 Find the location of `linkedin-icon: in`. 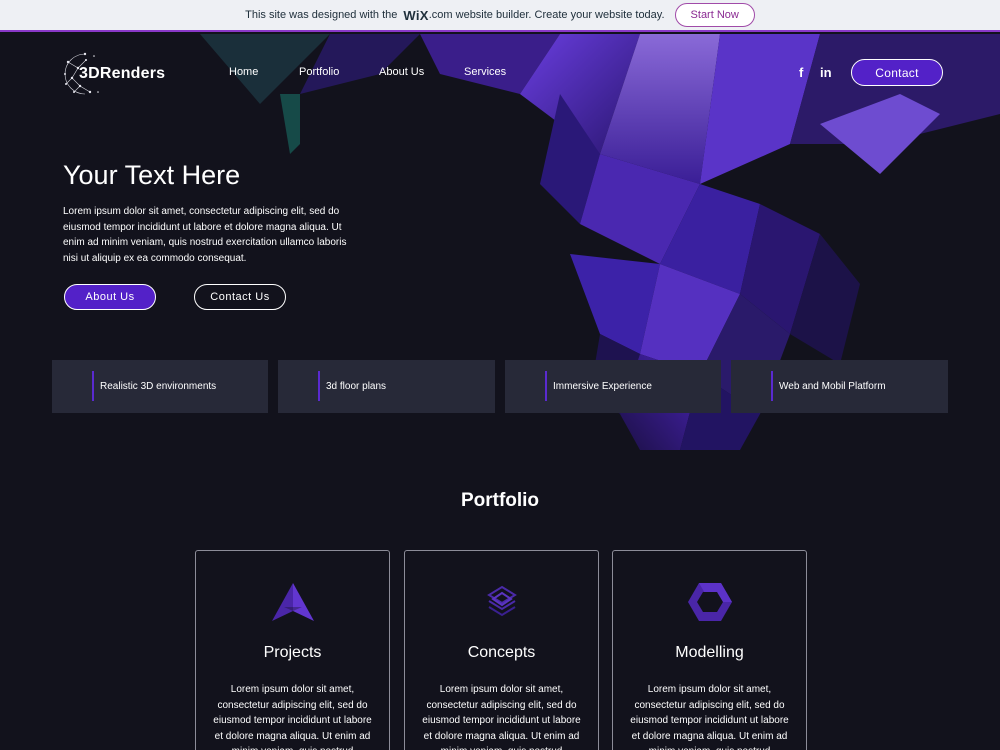

linkedin-icon: in is located at coordinates (826, 72).